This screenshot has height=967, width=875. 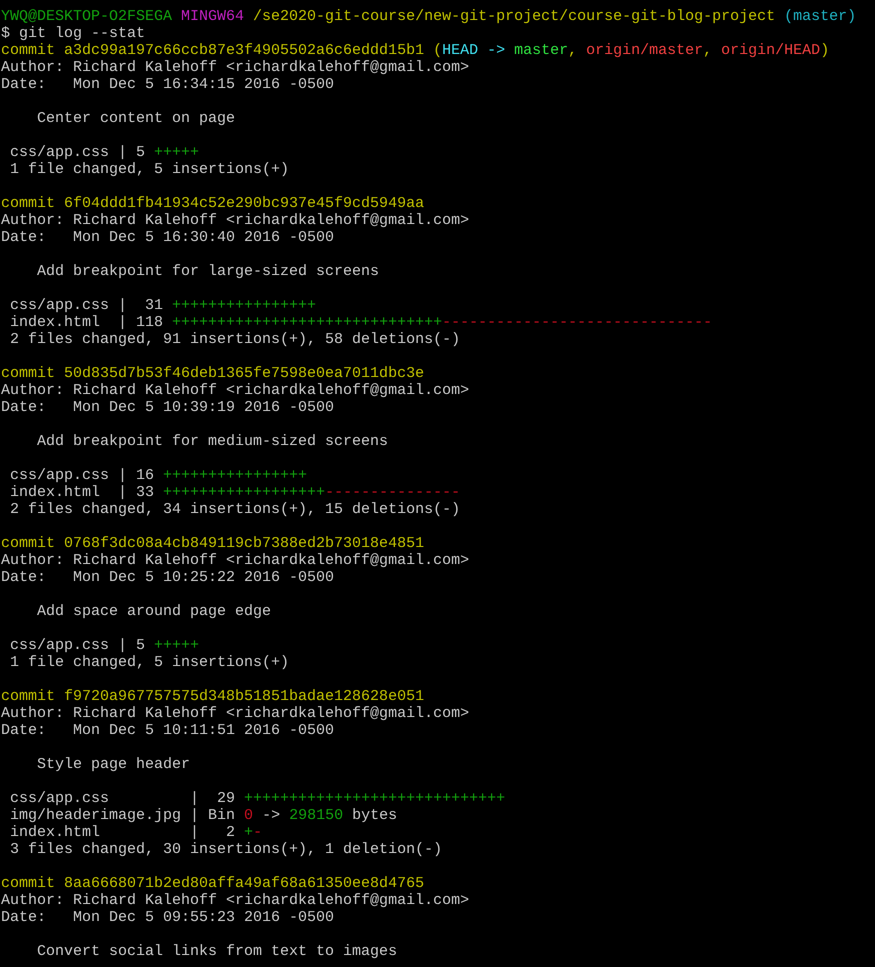 I want to click on terminal-line: commit a3dc99a197c66ccb87e3f4905502a6c6eddd15b1 (HEAD -> master, origin/master, origin/HEAD), so click(x=415, y=50).